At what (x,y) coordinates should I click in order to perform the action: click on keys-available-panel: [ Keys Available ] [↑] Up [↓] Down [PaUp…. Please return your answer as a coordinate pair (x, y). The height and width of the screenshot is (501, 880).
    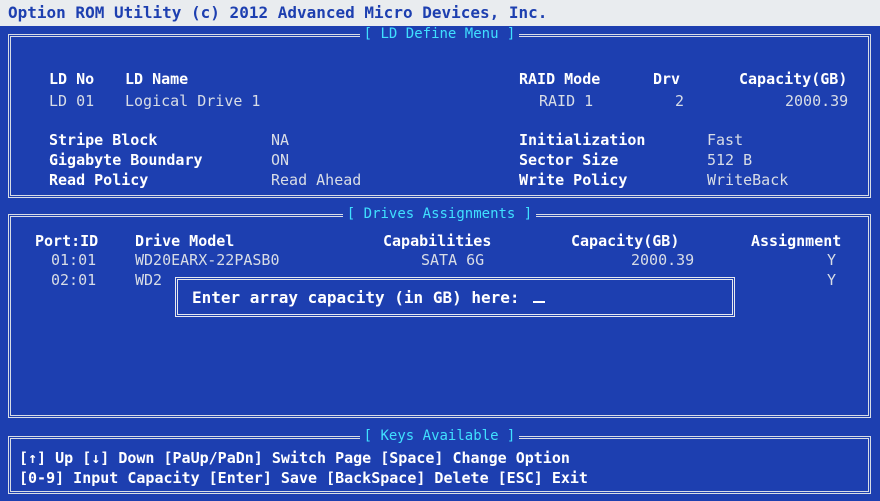
    Looking at the image, I should click on (439, 461).